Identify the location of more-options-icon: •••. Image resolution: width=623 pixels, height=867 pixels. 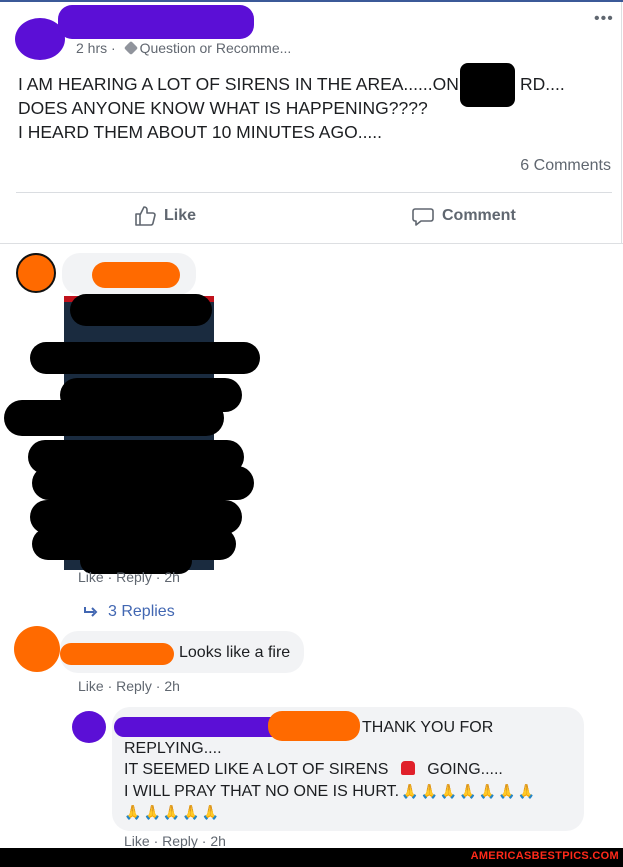
(604, 19).